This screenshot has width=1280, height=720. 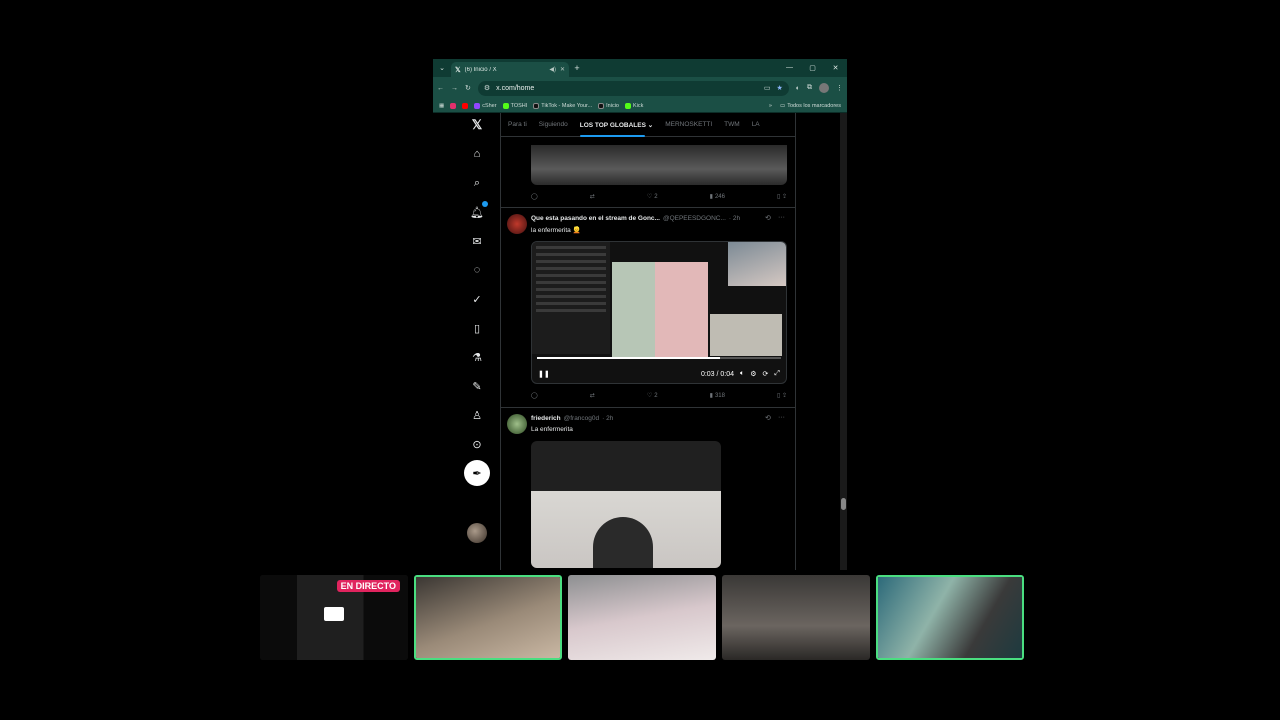 I want to click on fullscreen-icon: ⤢, so click(x=777, y=374).